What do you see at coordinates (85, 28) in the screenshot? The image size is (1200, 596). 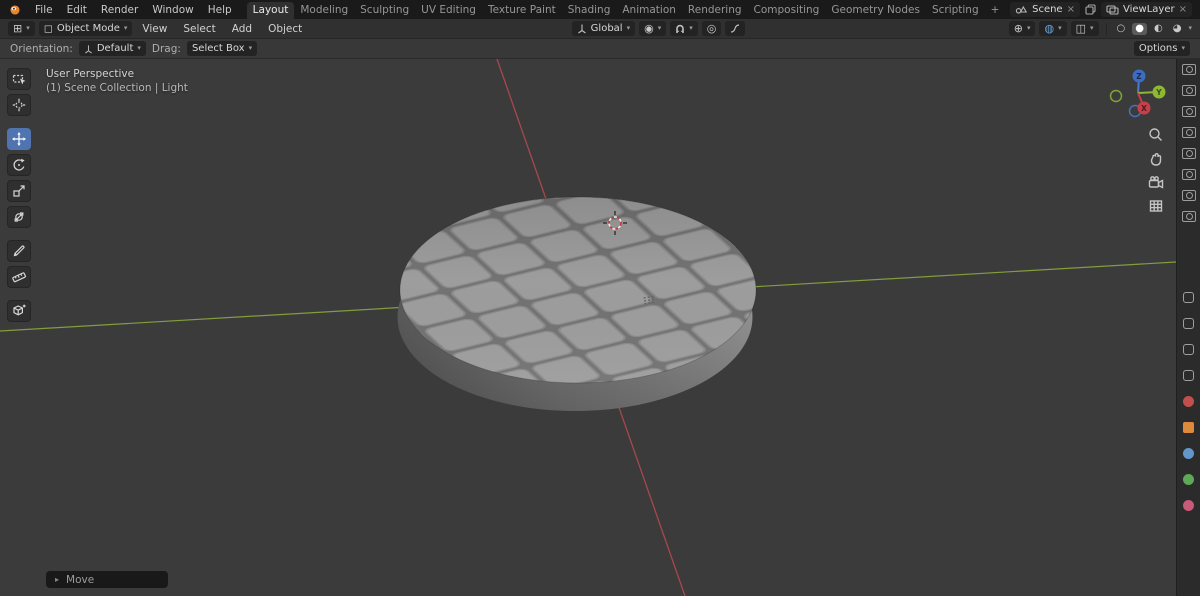 I see `mode-selector: ◻ Object Mode ▾` at bounding box center [85, 28].